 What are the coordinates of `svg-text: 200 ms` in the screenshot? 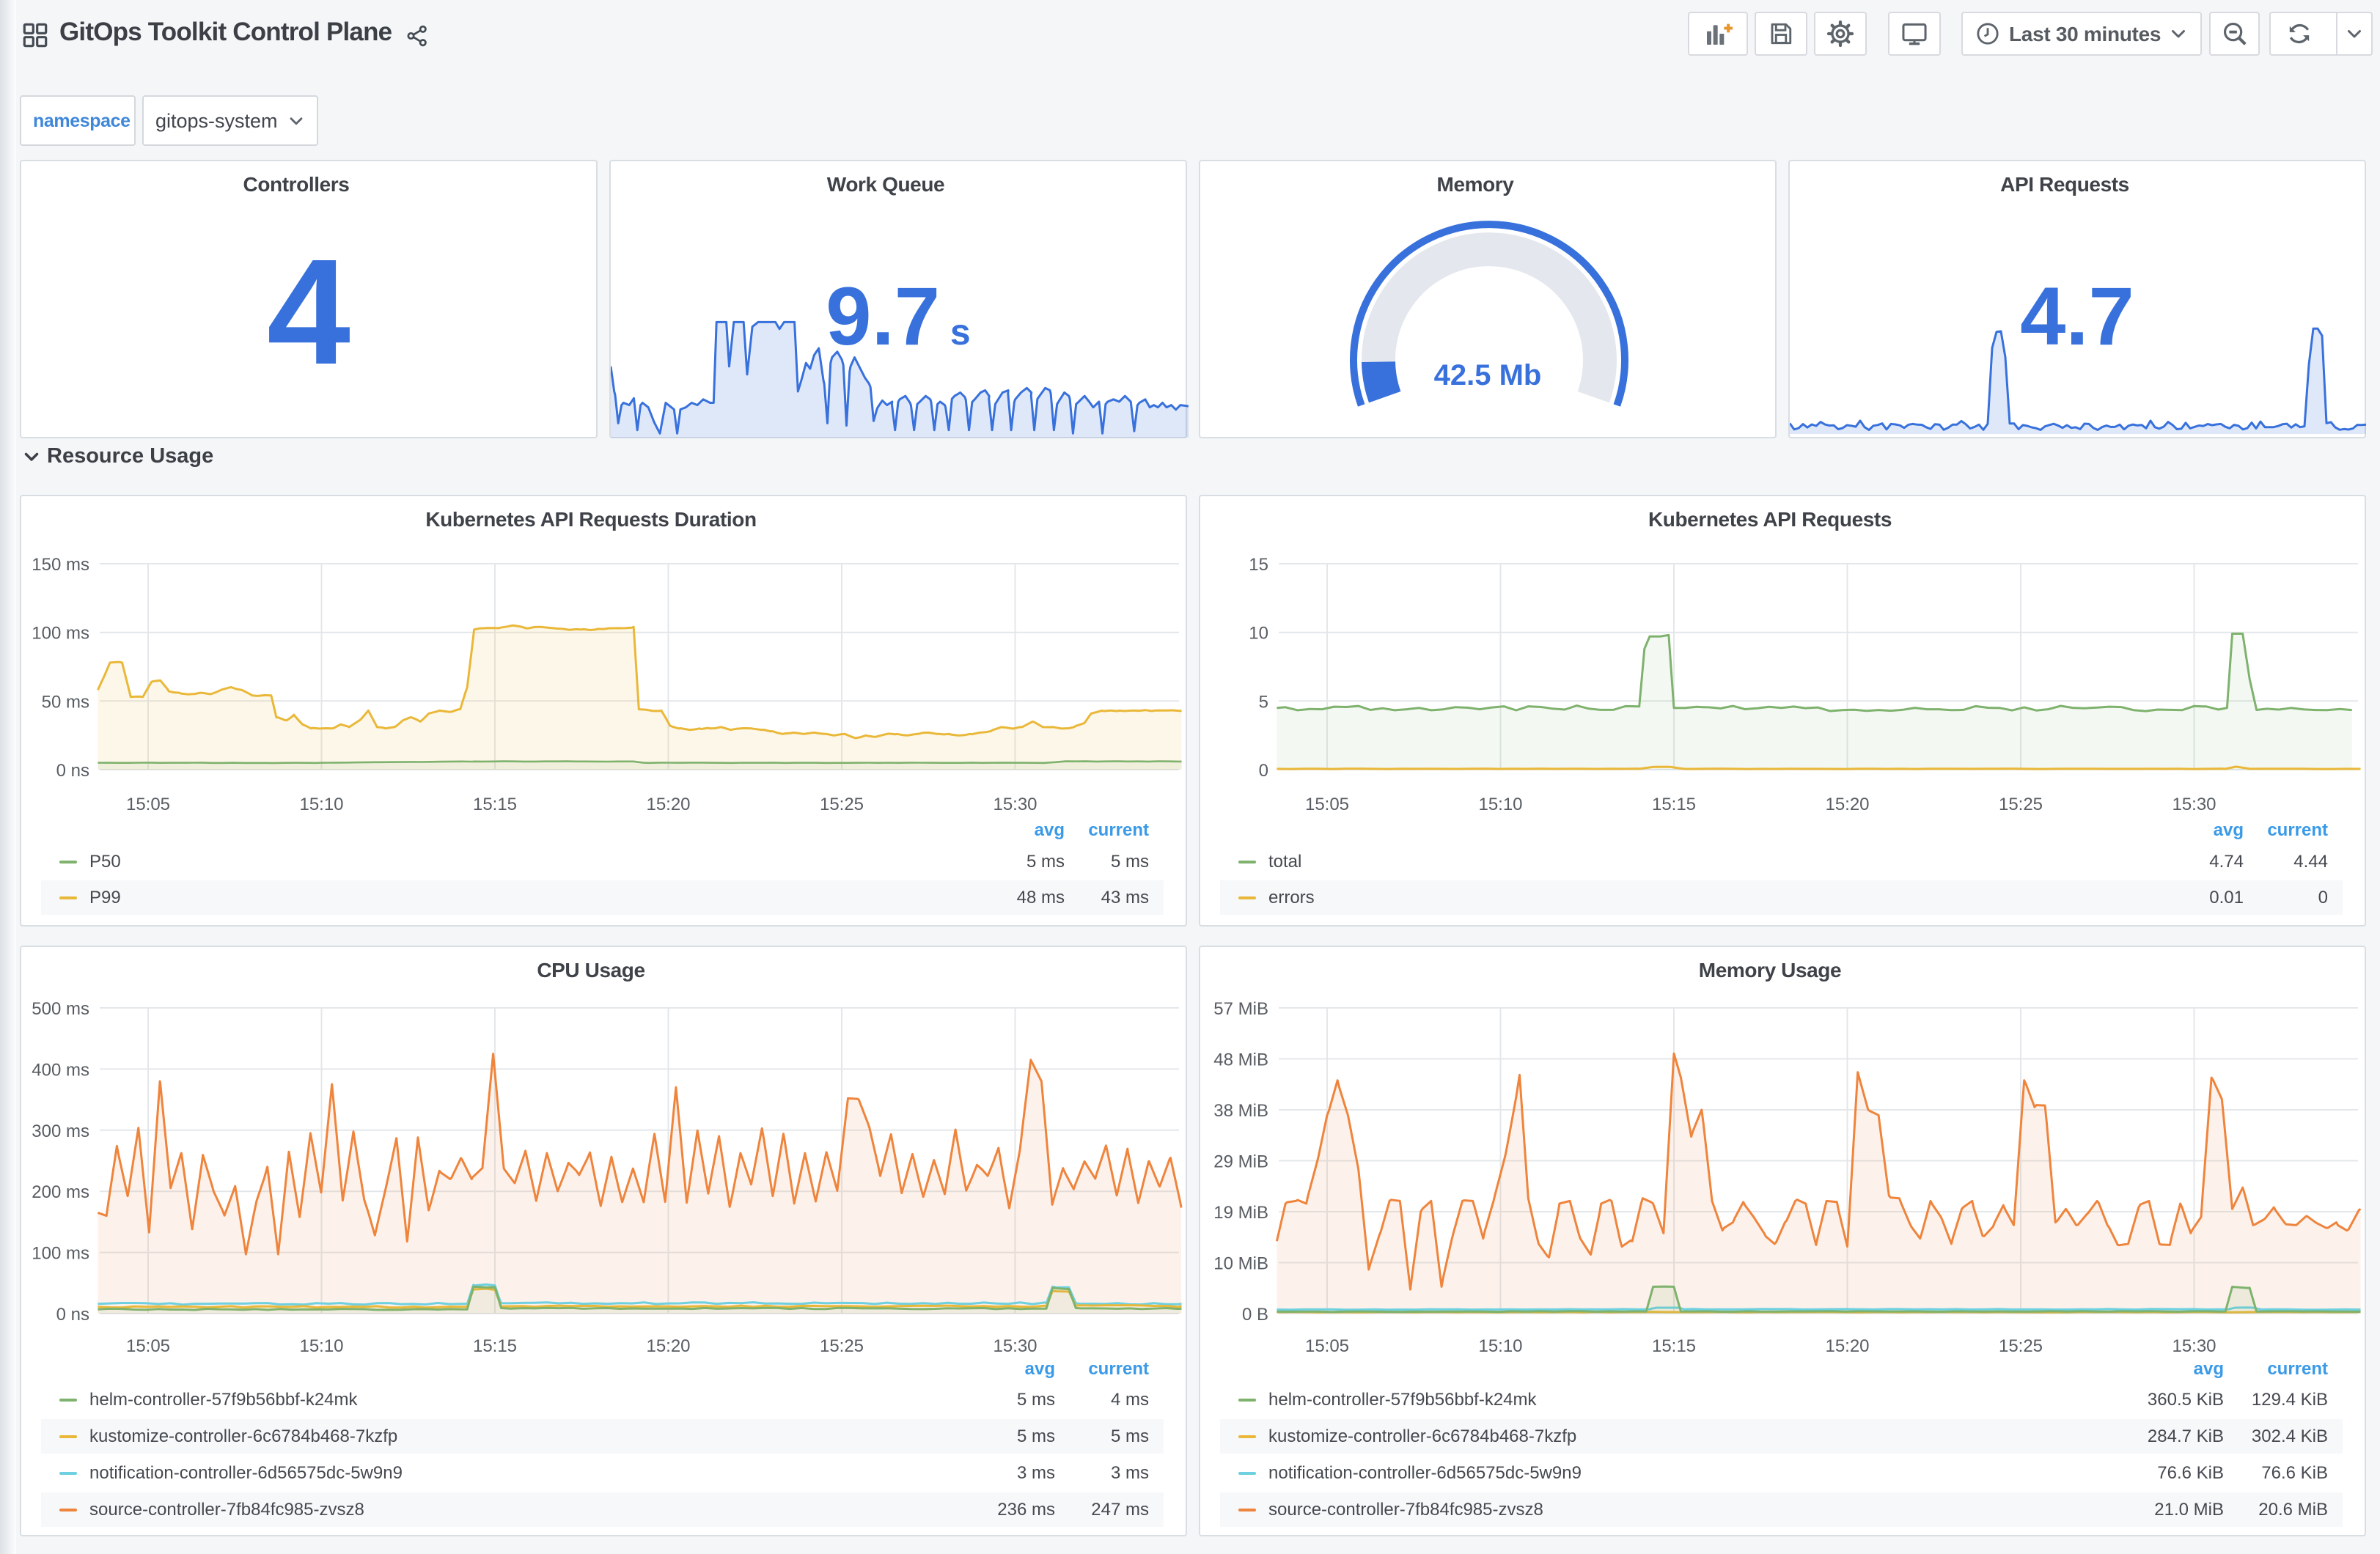 It's located at (60, 1192).